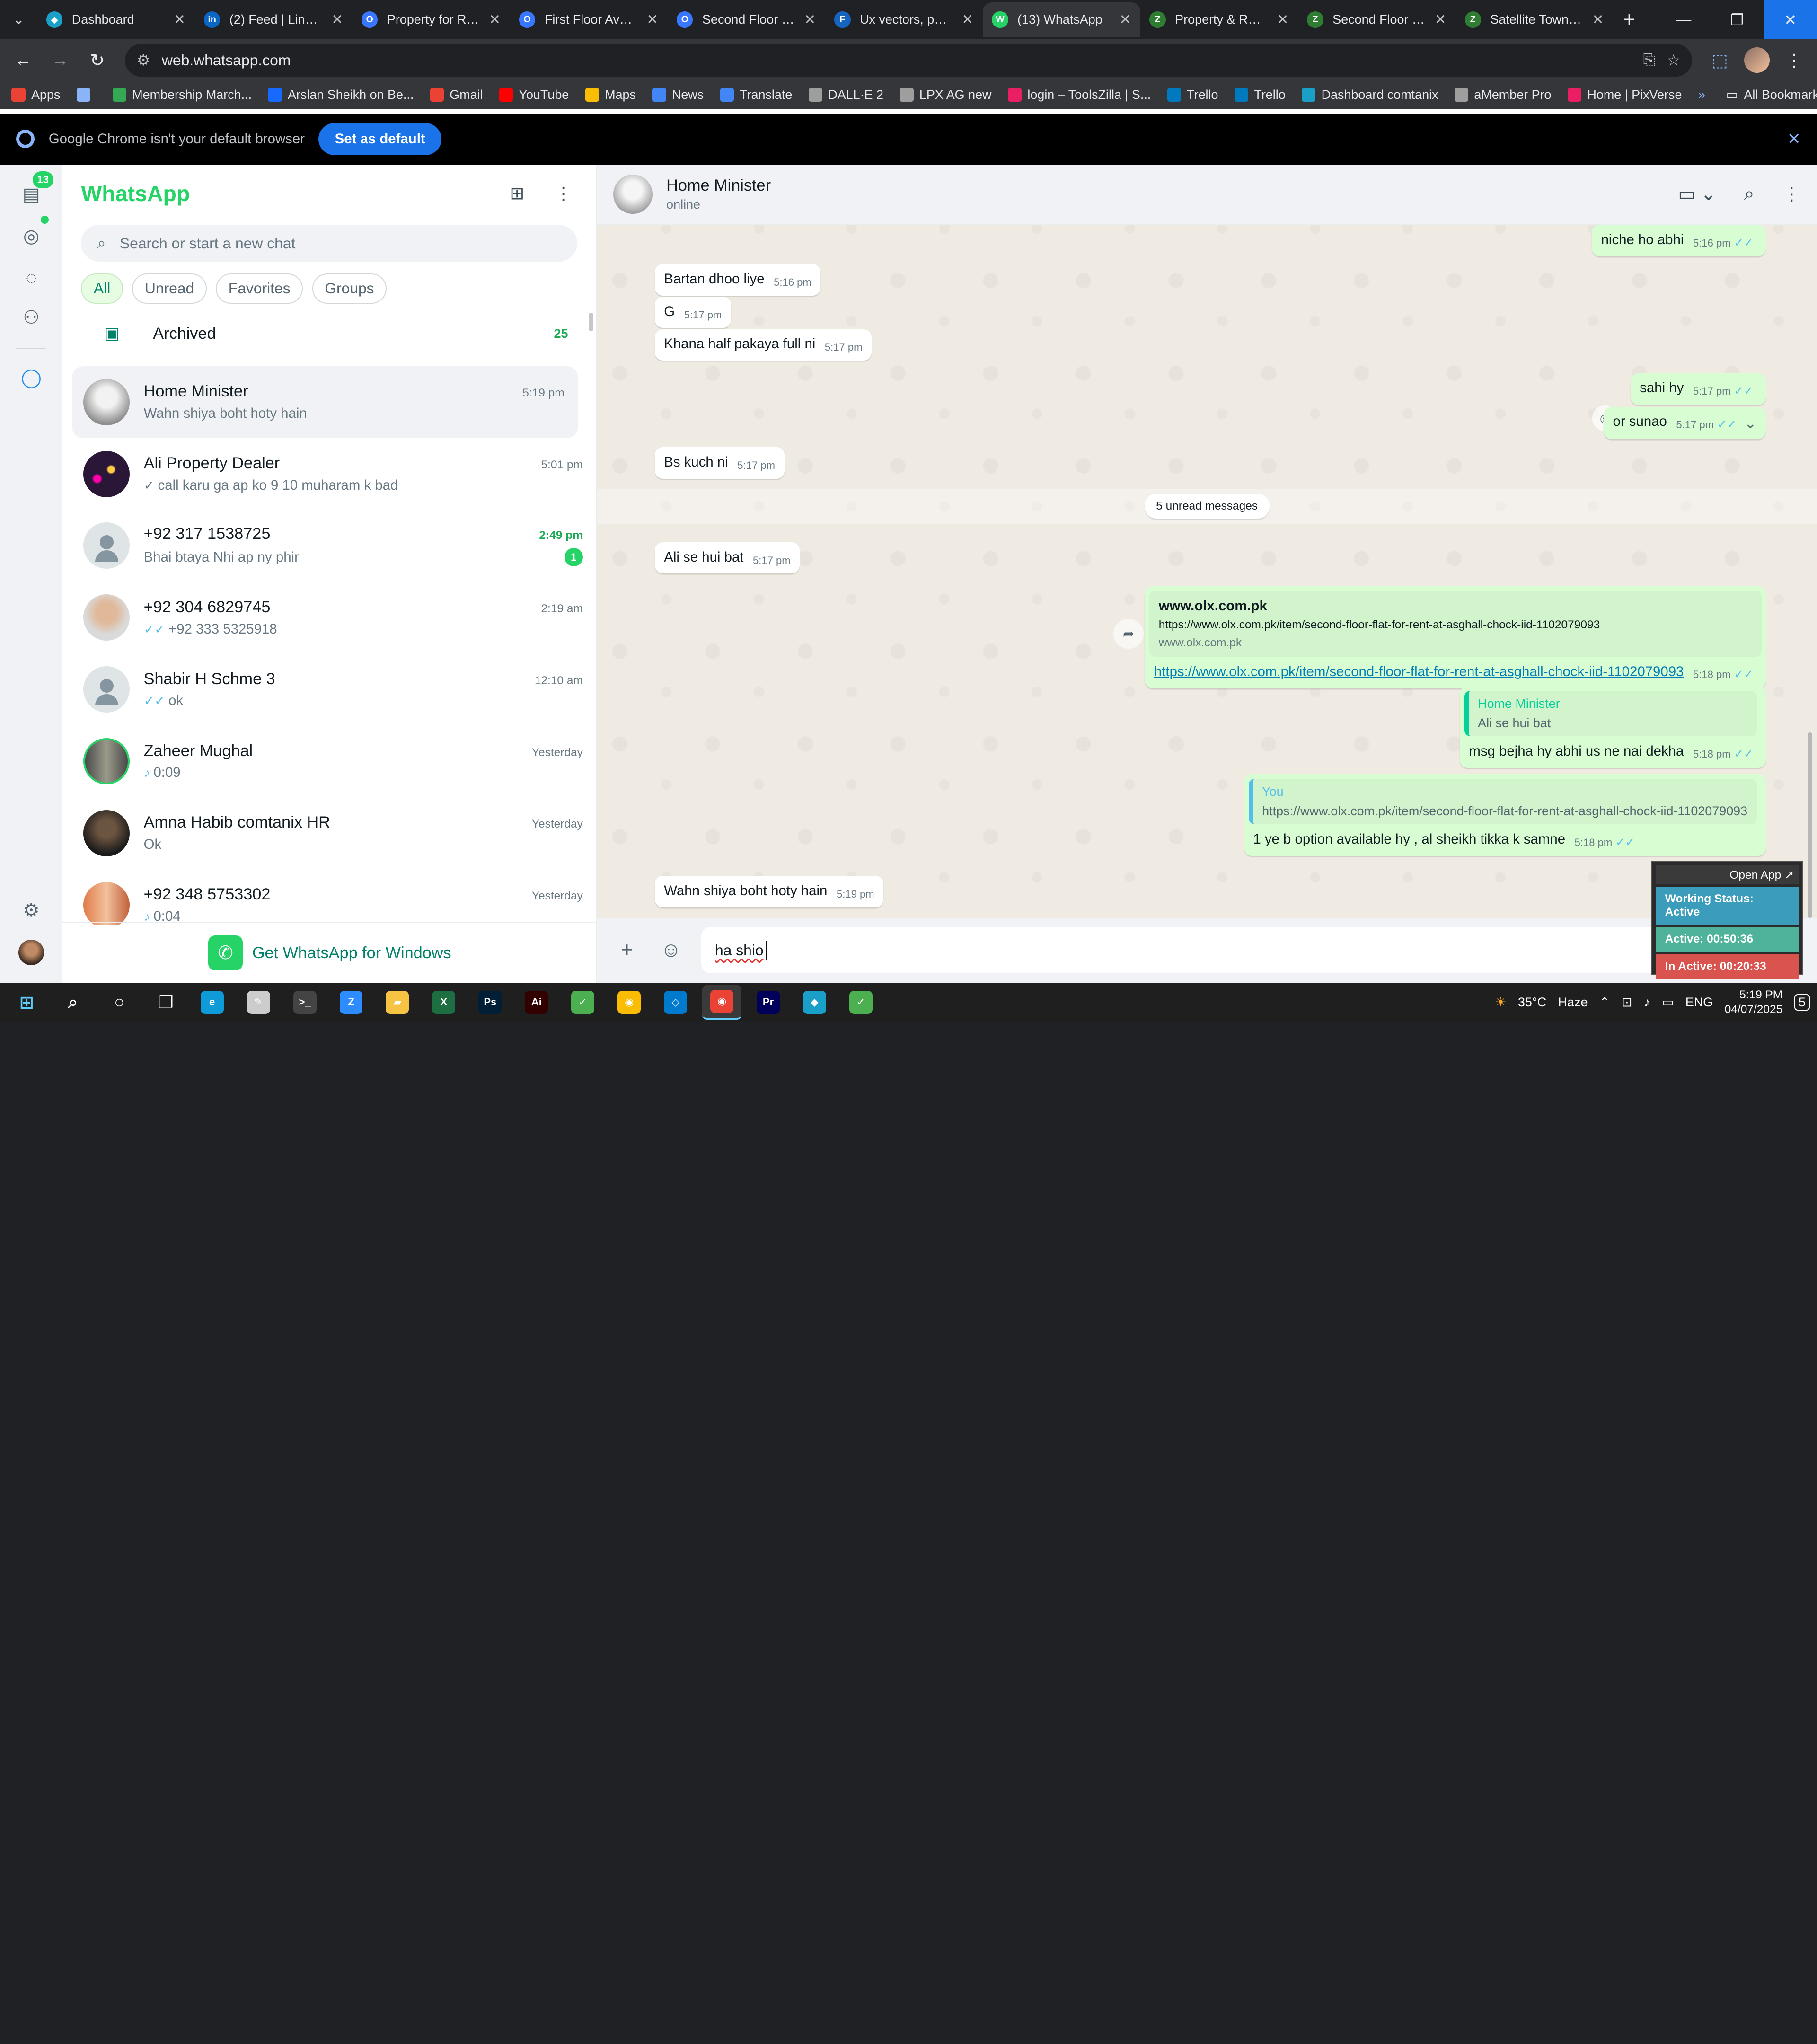 The height and width of the screenshot is (2044, 1817). I want to click on incoming-message: Khana half pakaya full ni 5:17 pm, so click(763, 345).